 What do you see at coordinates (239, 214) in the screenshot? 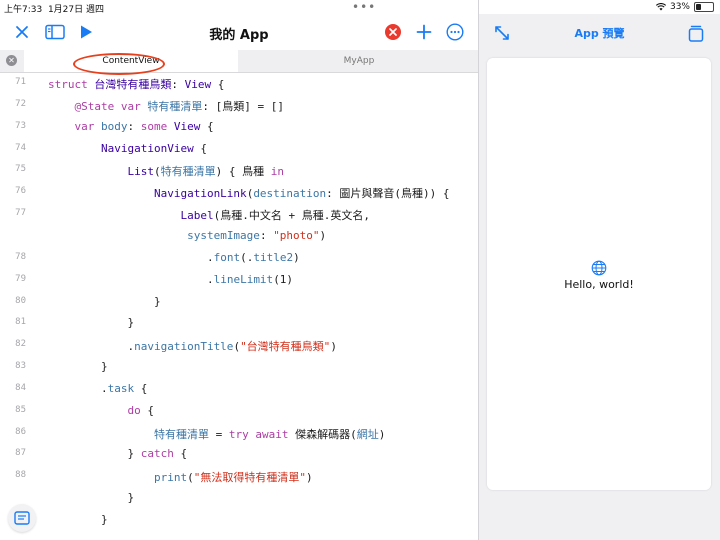
I see `code-line: 77 Label(鳥種.中文名 + 鳥種.英文名,` at bounding box center [239, 214].